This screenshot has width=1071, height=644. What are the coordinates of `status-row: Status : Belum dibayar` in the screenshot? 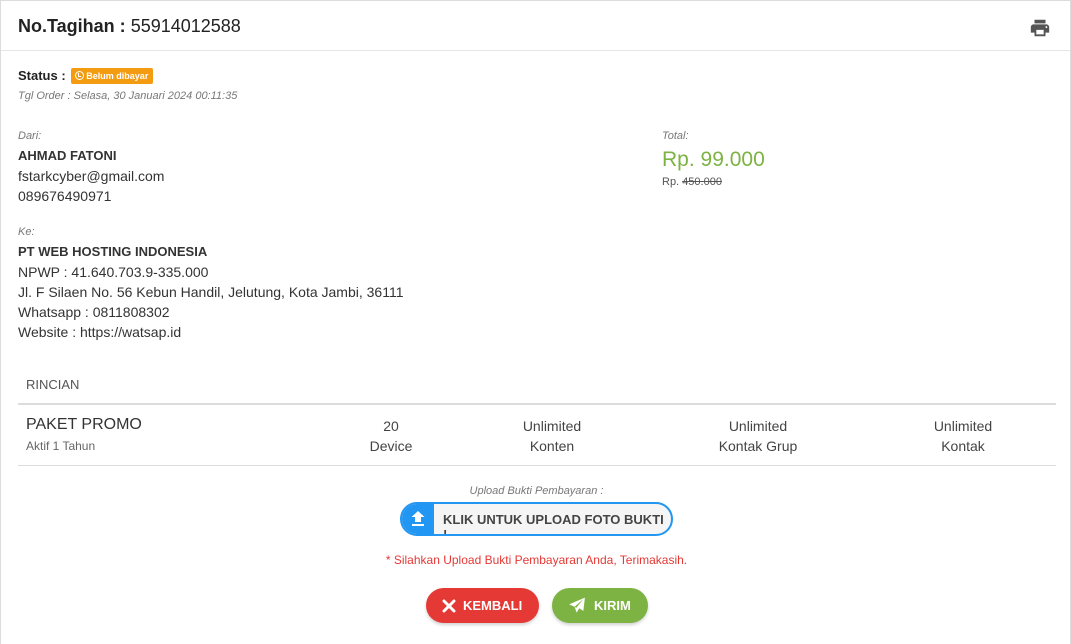 It's located at (86, 76).